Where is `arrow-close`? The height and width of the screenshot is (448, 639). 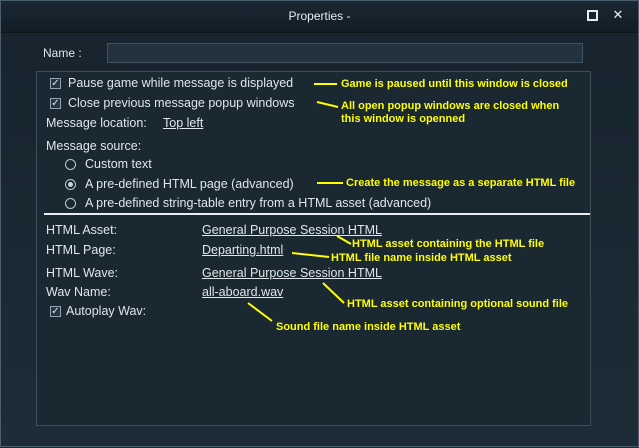 arrow-close is located at coordinates (327, 104).